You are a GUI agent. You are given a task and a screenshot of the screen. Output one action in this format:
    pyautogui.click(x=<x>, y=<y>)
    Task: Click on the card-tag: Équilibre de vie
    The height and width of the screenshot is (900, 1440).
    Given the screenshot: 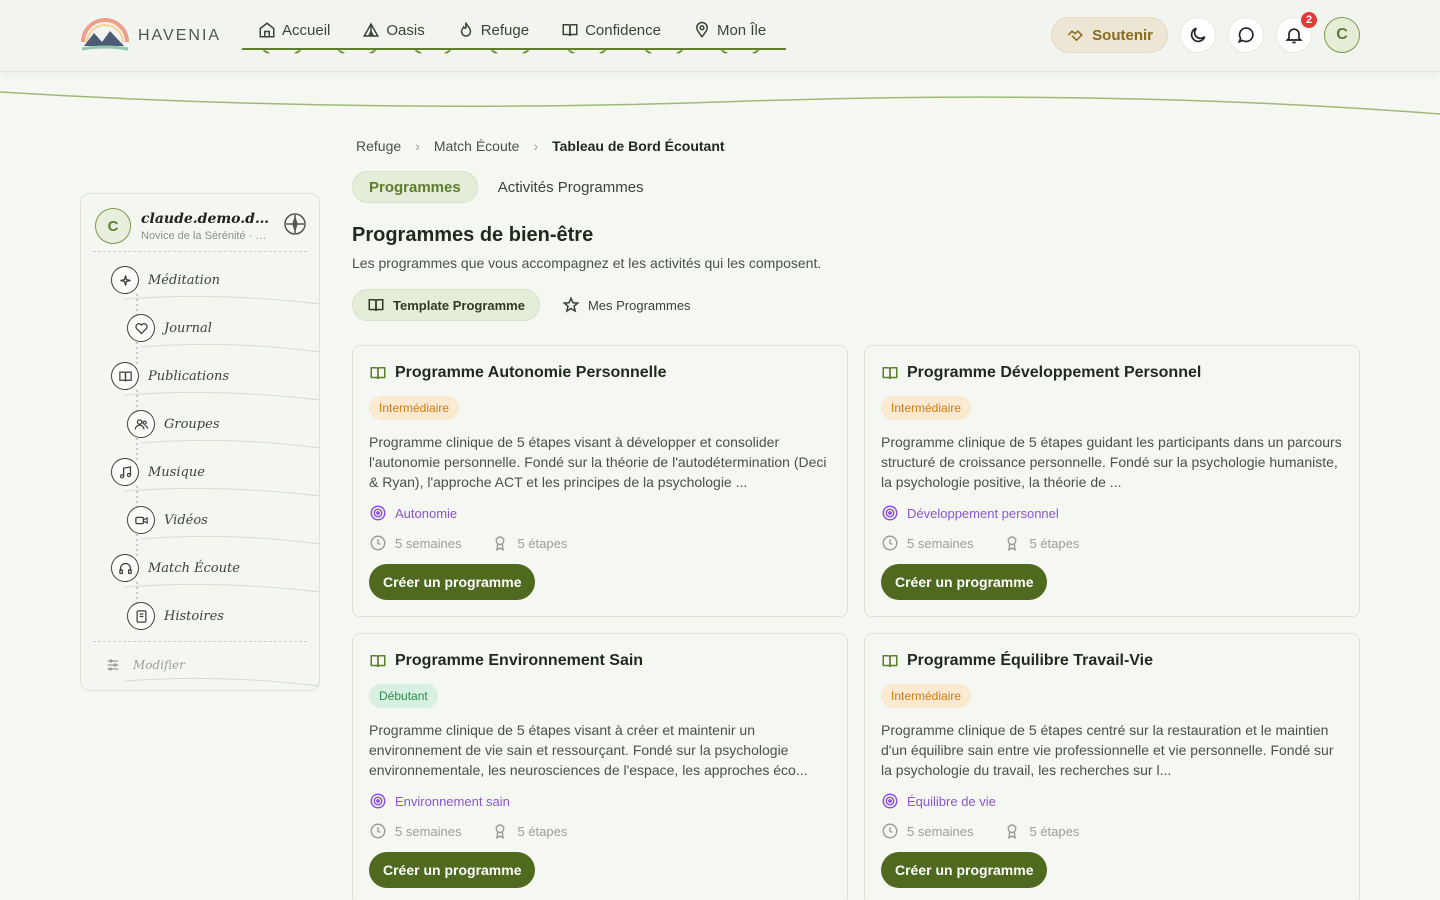 What is the action you would take?
    pyautogui.click(x=938, y=801)
    